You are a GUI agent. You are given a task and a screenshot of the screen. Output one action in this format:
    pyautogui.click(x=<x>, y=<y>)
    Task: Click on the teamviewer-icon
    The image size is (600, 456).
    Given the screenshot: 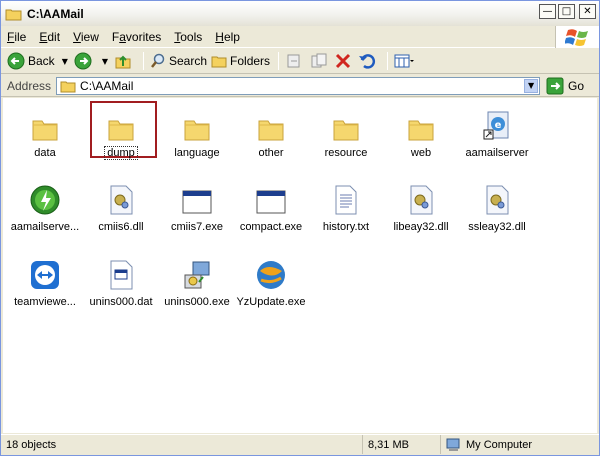 What is the action you would take?
    pyautogui.click(x=45, y=273)
    